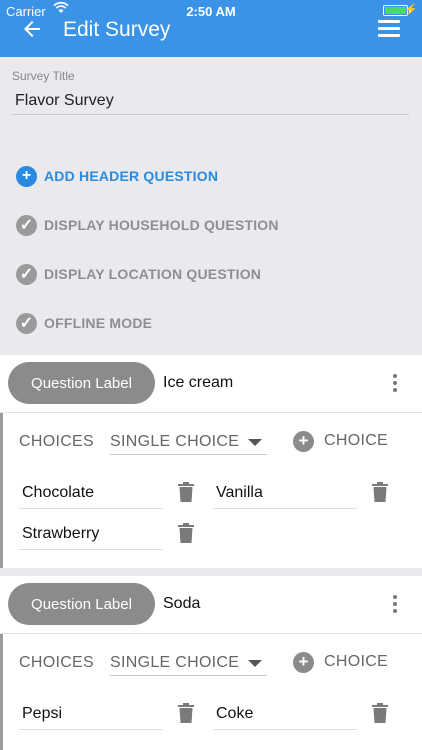 This screenshot has width=422, height=750. Describe the element at coordinates (211, 11) in the screenshot. I see `status-time: 2:50 AM` at that location.